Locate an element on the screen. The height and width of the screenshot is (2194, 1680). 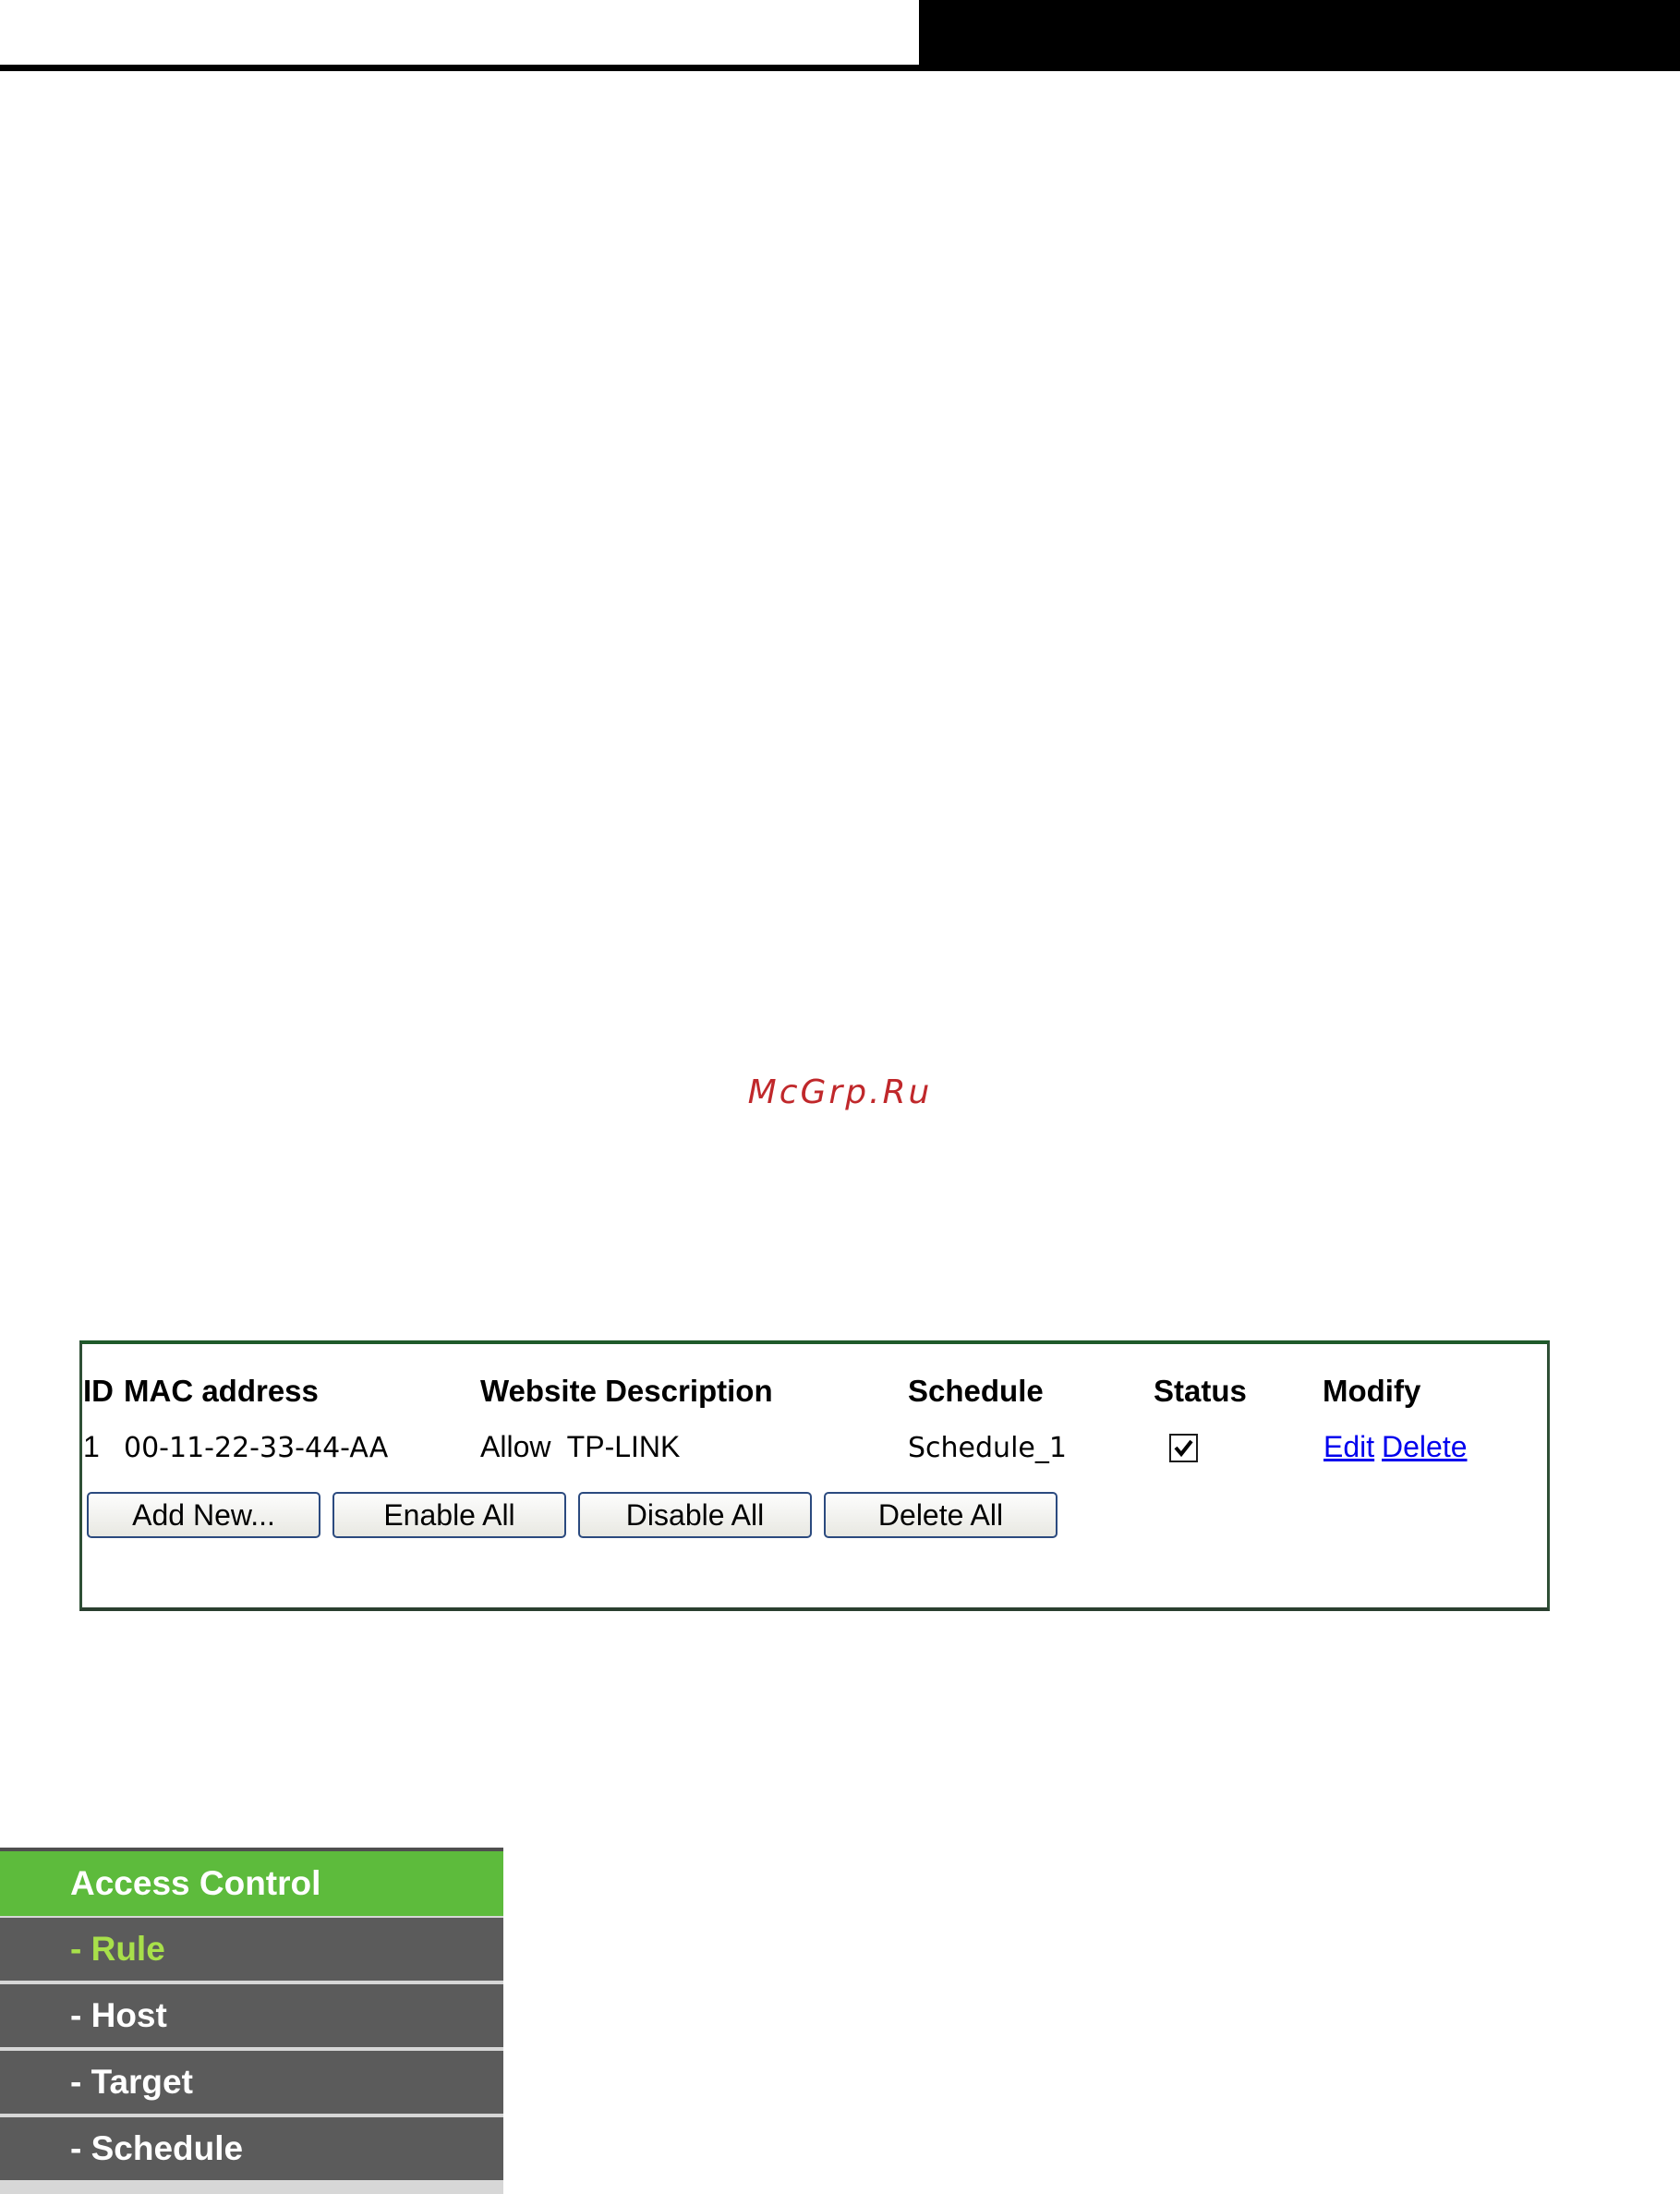
delete-all-button: Delete All is located at coordinates (941, 1515).